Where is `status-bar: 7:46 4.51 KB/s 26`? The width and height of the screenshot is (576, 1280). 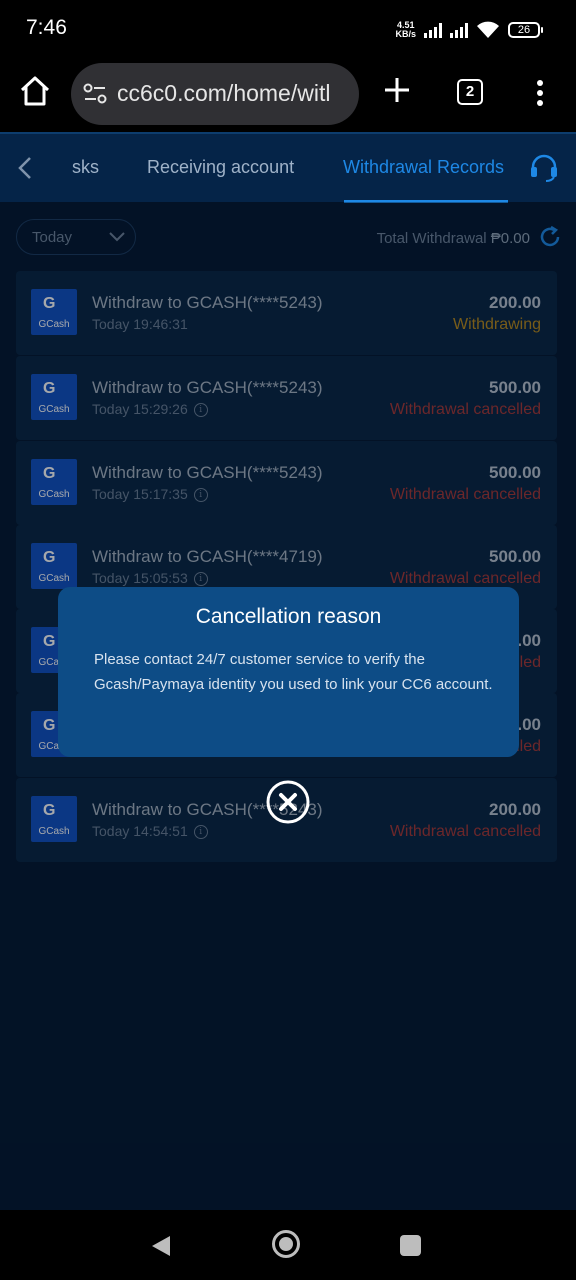
status-bar: 7:46 4.51 KB/s 26 is located at coordinates (288, 29).